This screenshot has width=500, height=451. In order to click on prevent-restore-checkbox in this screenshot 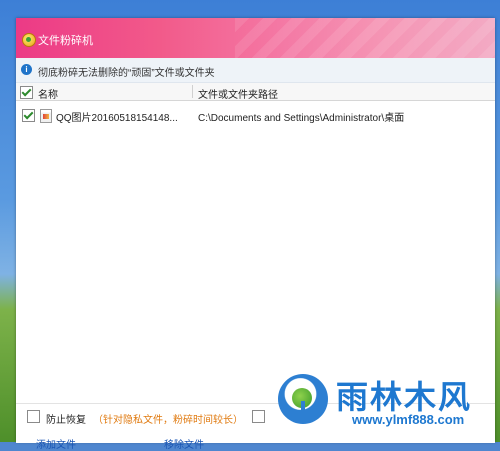, I will do `click(33, 416)`.